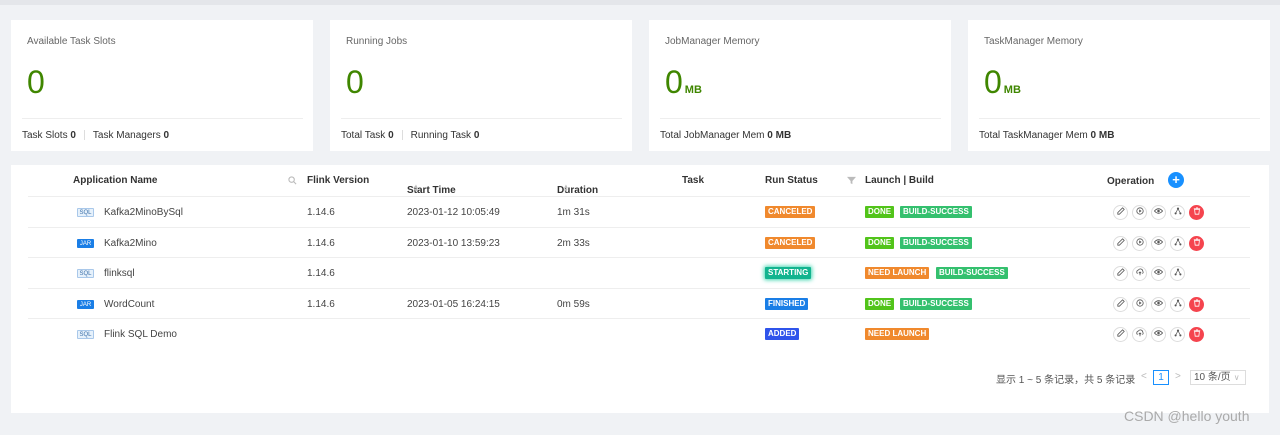 The image size is (1280, 435). Describe the element at coordinates (1218, 377) in the screenshot. I see `page-size-select: 10 条/页 ∨` at that location.